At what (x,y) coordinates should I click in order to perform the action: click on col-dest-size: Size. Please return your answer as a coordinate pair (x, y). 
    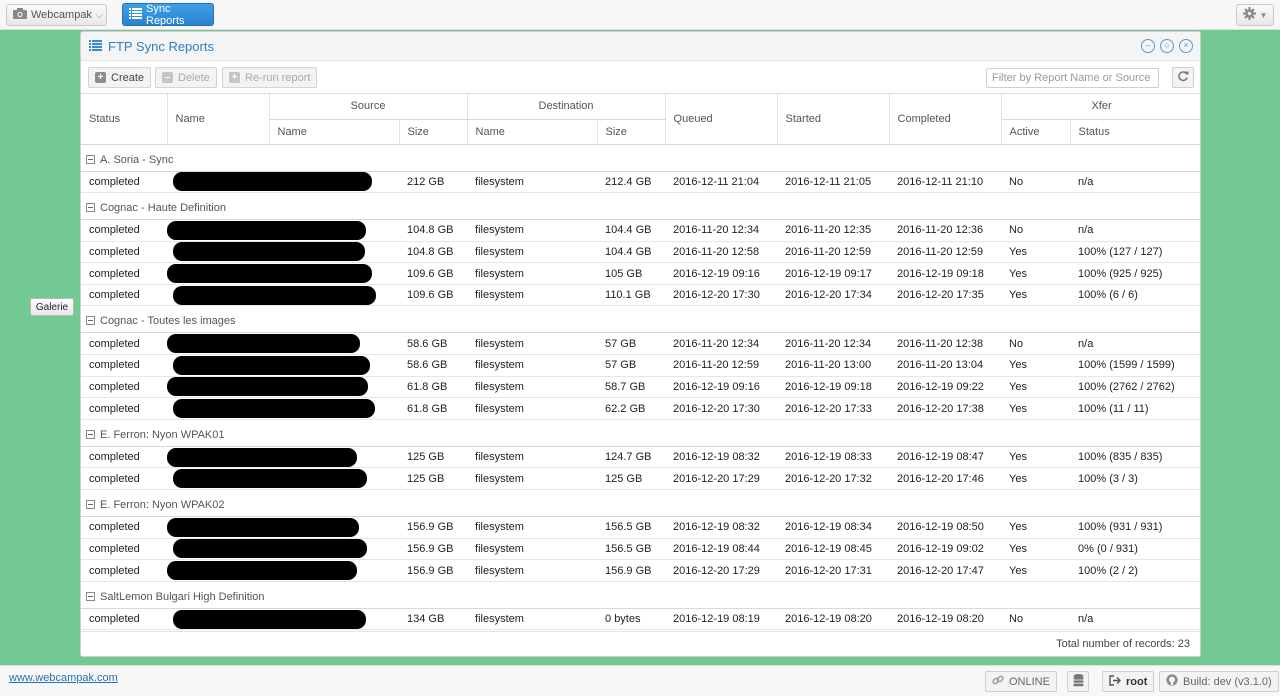
    Looking at the image, I should click on (631, 132).